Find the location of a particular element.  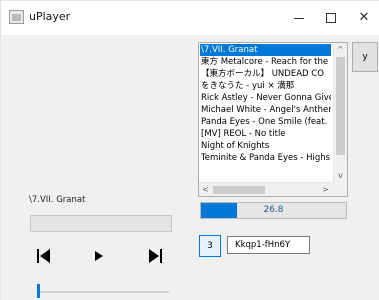

play-button is located at coordinates (100, 256).